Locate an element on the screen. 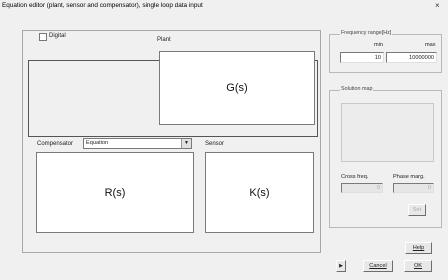  sensor-label: Sensor is located at coordinates (215, 144).